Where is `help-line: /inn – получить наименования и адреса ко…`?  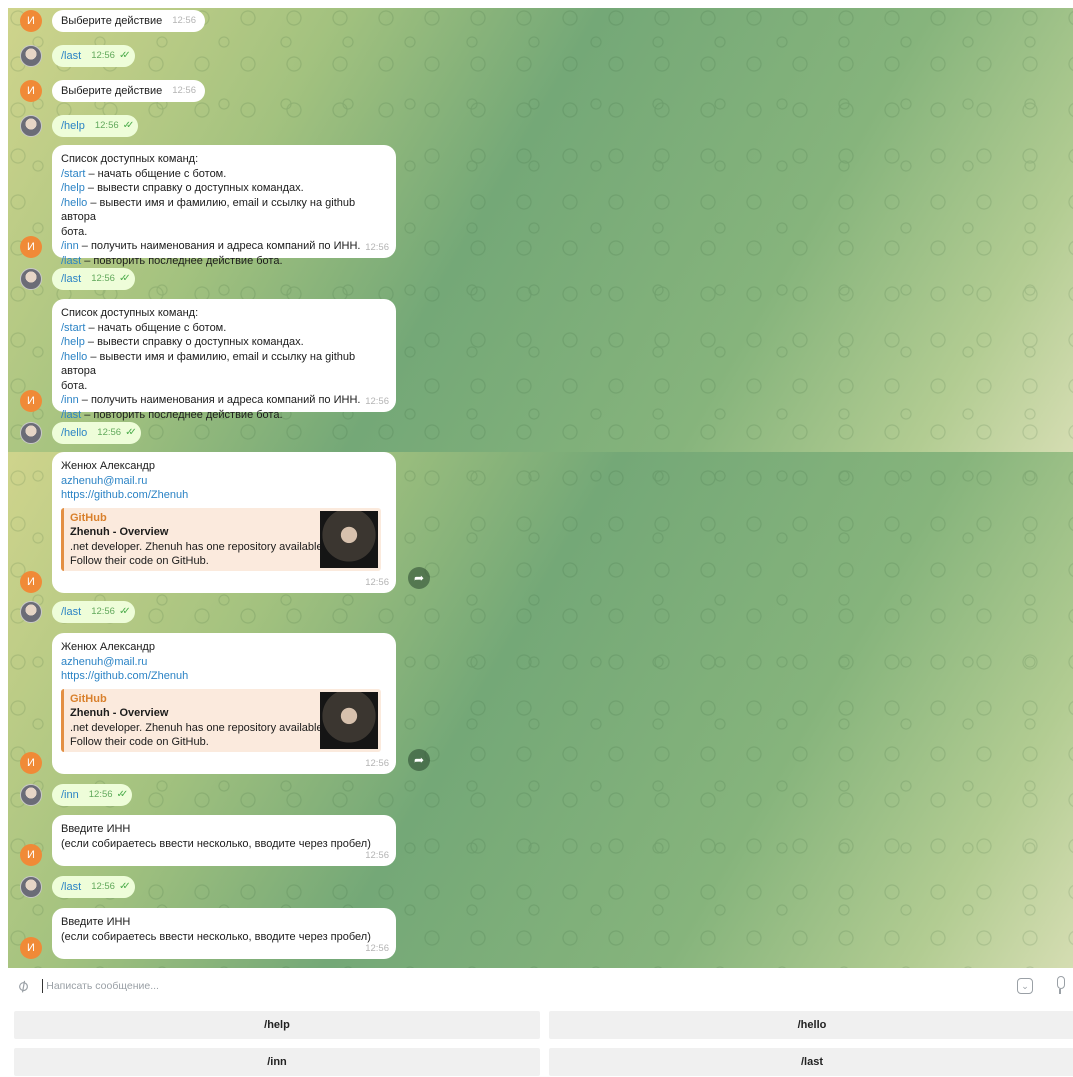
help-line: /inn – получить наименования и адреса ко… is located at coordinates (211, 246).